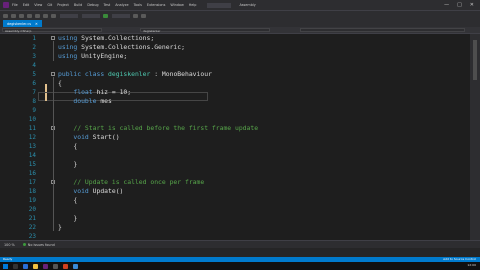 This screenshot has width=480, height=270. What do you see at coordinates (107, 5) in the screenshot?
I see `menu-test: Test` at bounding box center [107, 5].